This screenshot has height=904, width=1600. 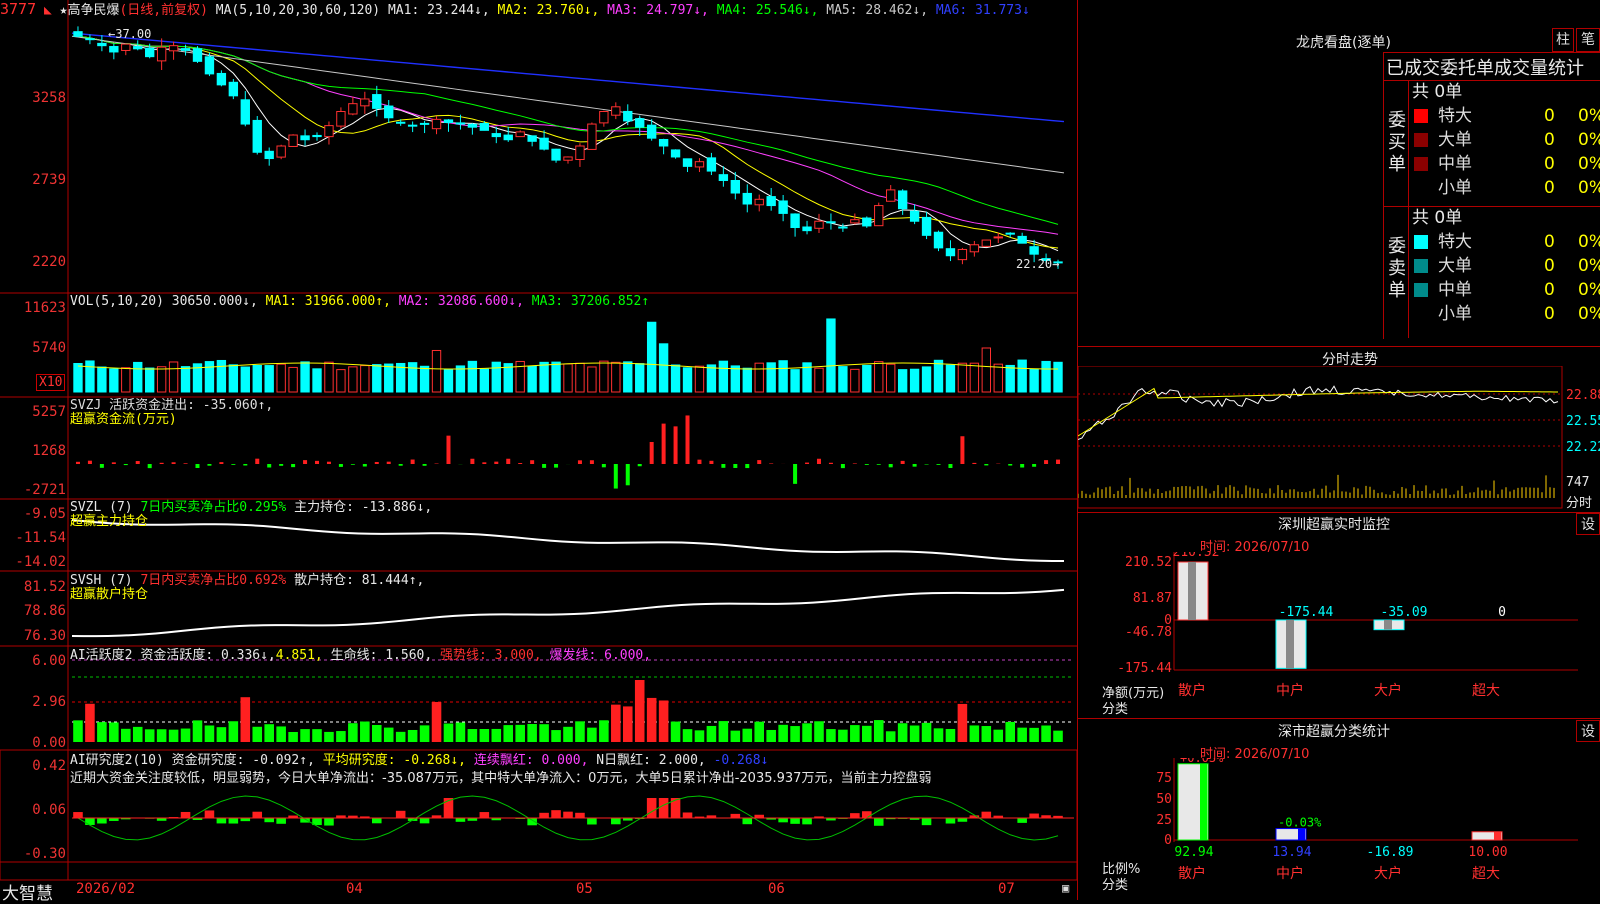 I want to click on ai1-y-tick: 2.96, so click(x=34, y=702).